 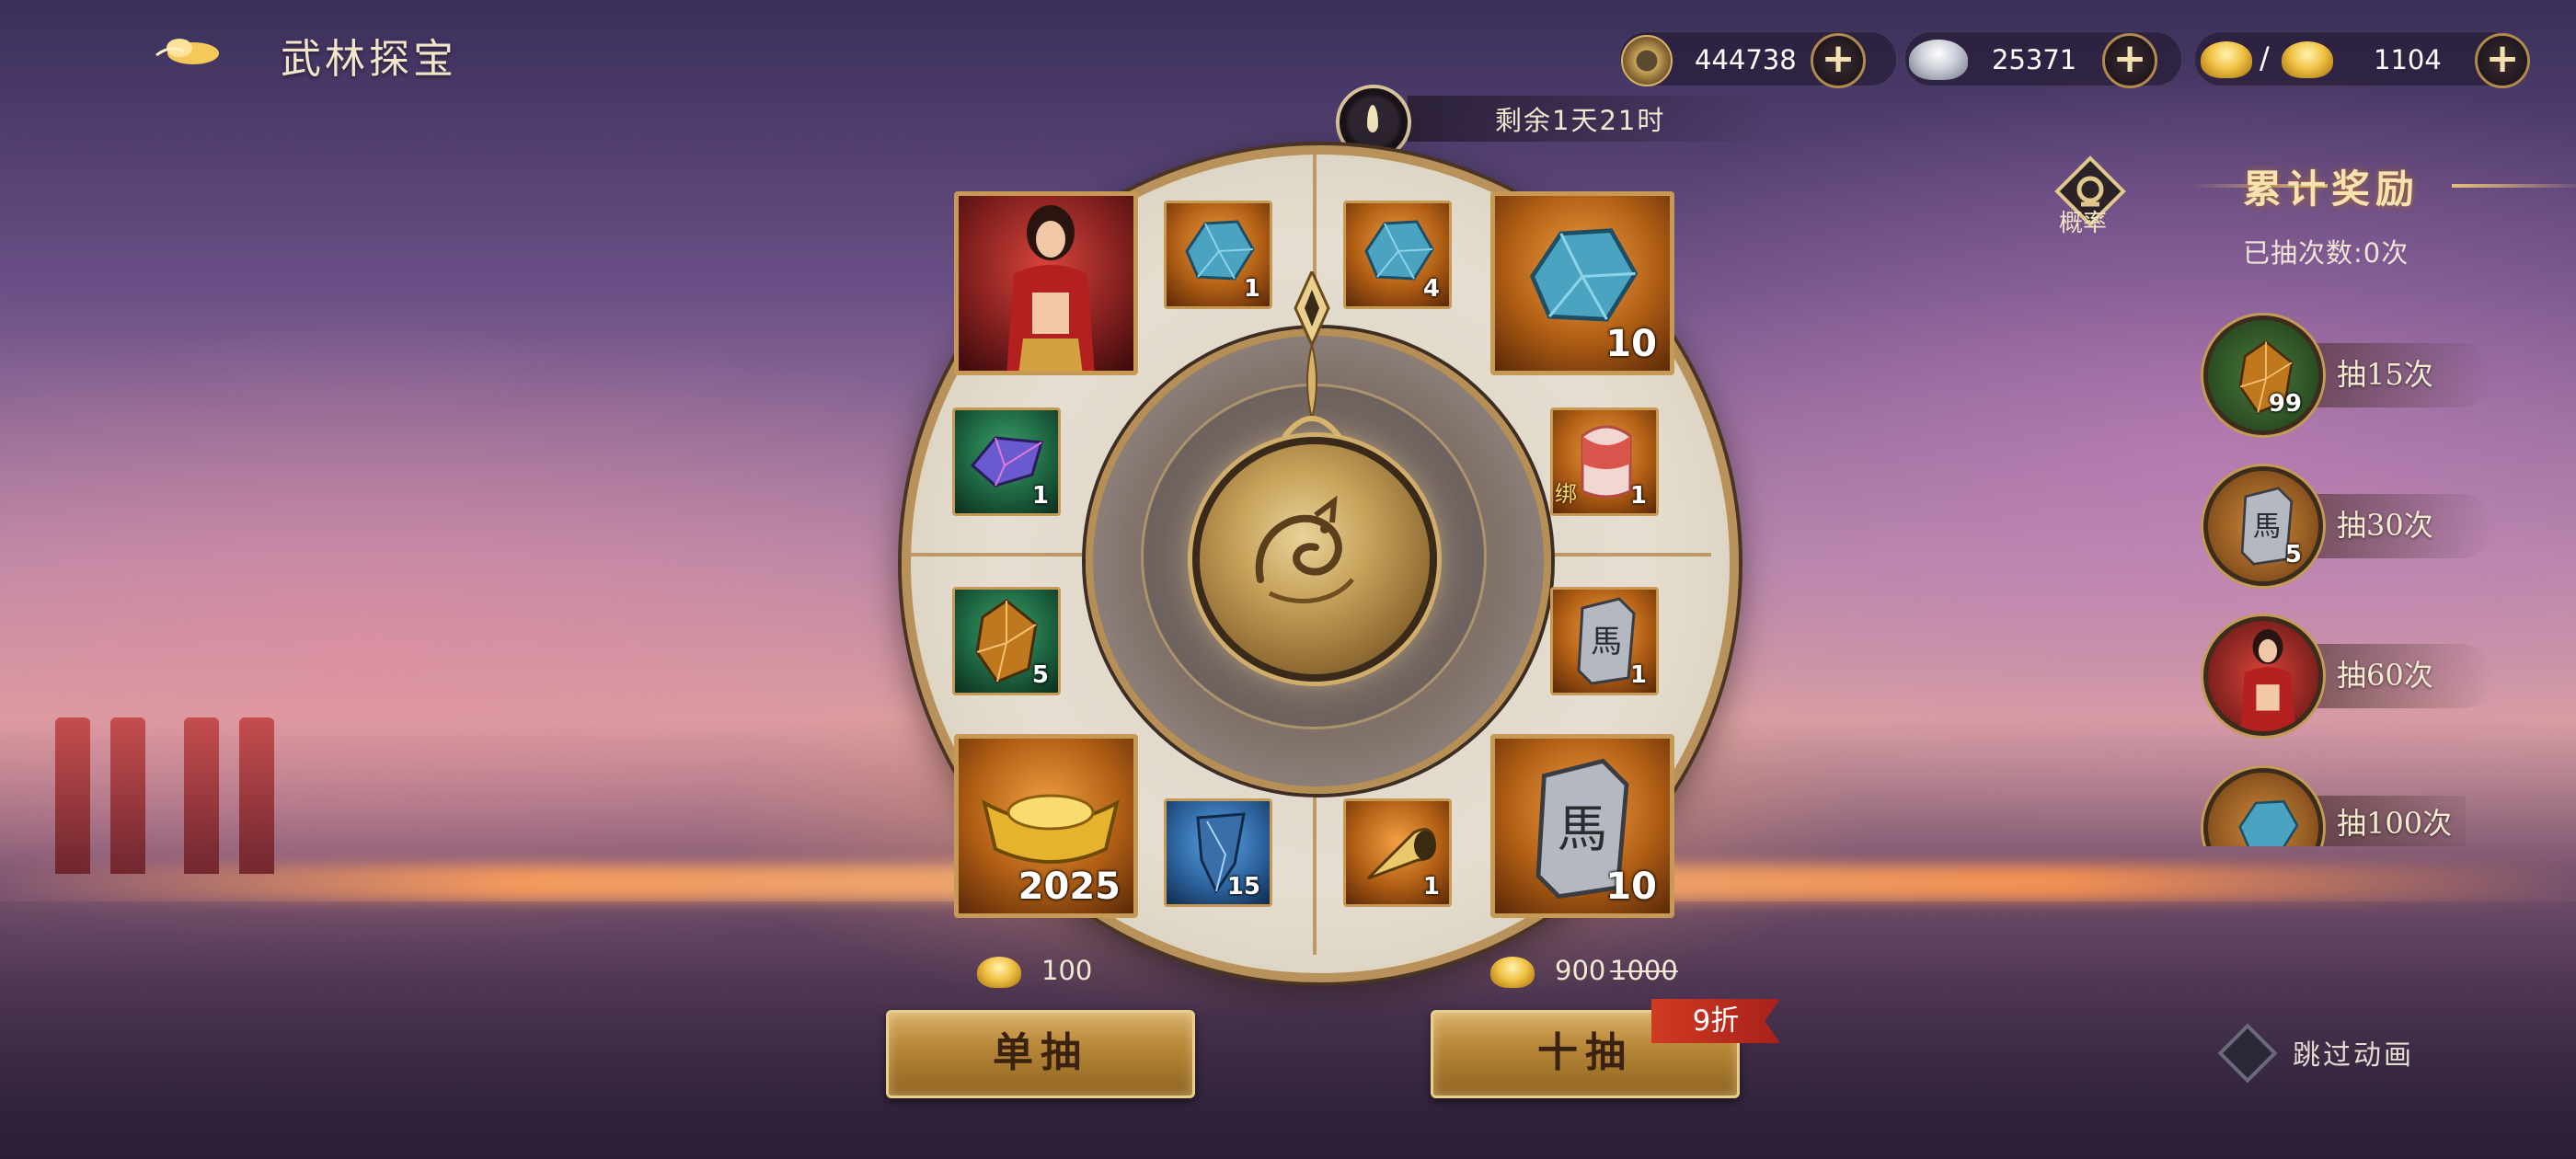 I want to click on ten-draw-original-cost: 1000, so click(x=1644, y=970).